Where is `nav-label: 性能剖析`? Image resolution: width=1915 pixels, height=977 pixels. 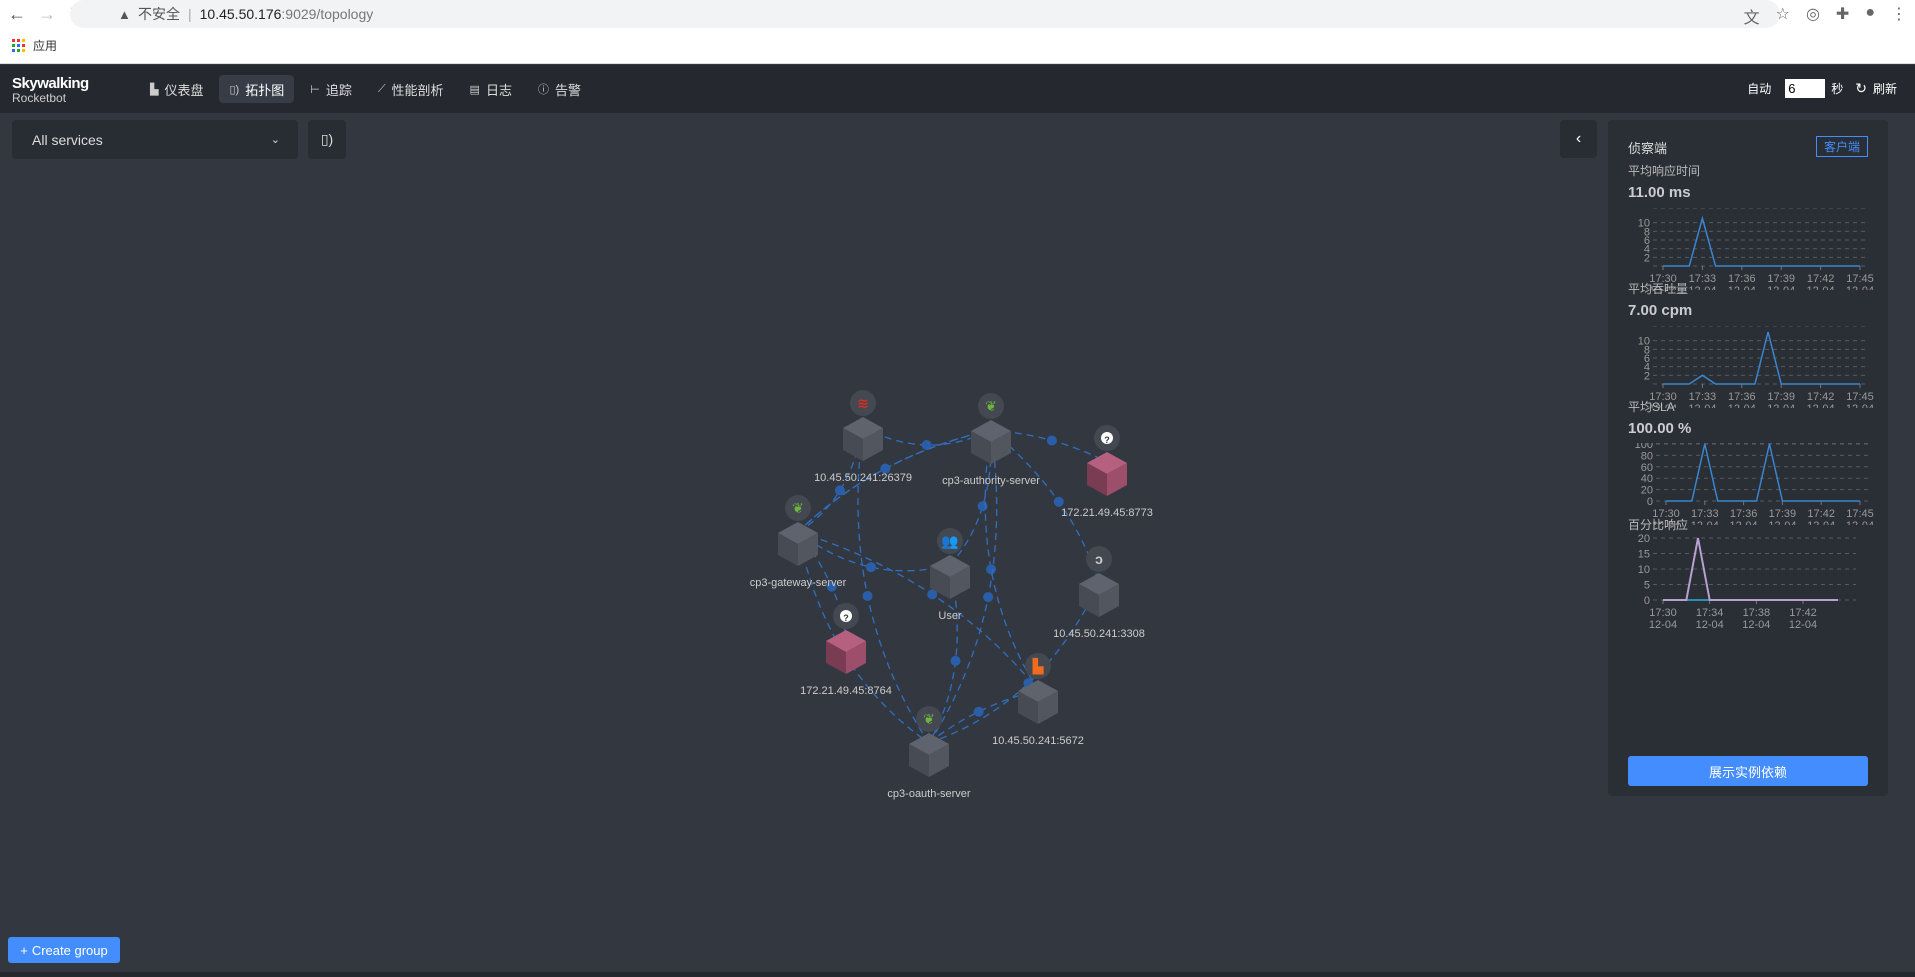 nav-label: 性能剖析 is located at coordinates (417, 90).